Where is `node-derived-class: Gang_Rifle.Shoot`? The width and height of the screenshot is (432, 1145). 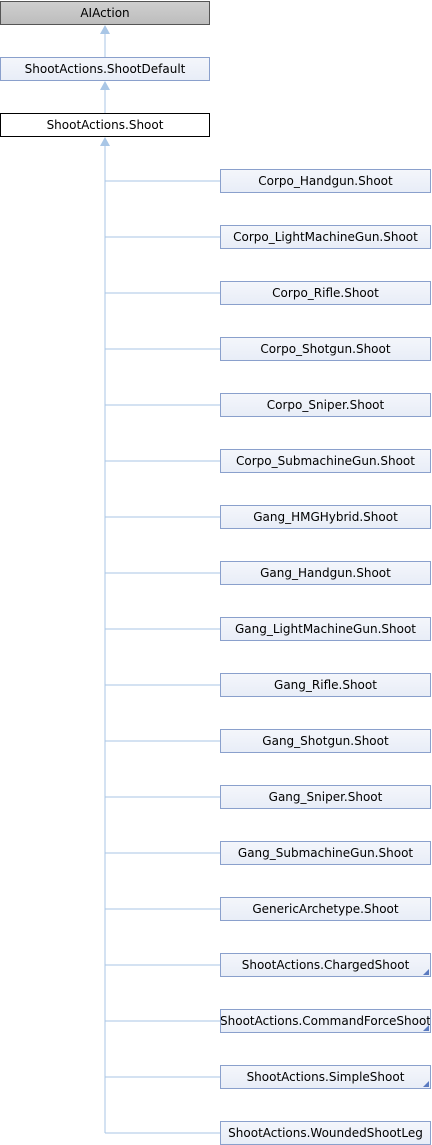
node-derived-class: Gang_Rifle.Shoot is located at coordinates (325, 685).